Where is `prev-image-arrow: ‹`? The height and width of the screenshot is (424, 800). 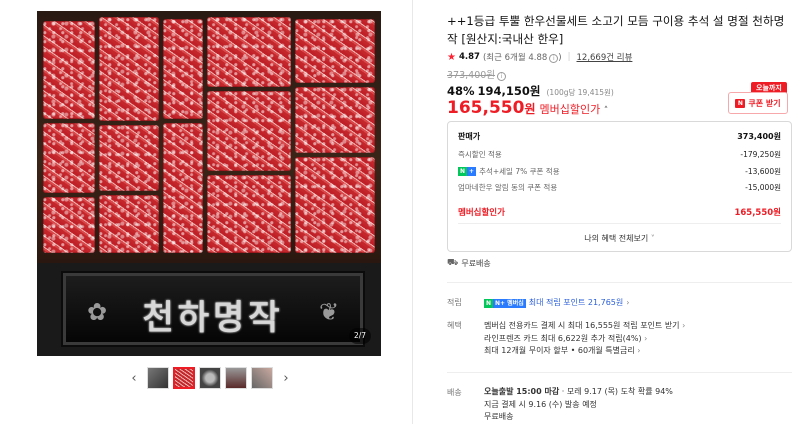 prev-image-arrow: ‹ is located at coordinates (134, 378).